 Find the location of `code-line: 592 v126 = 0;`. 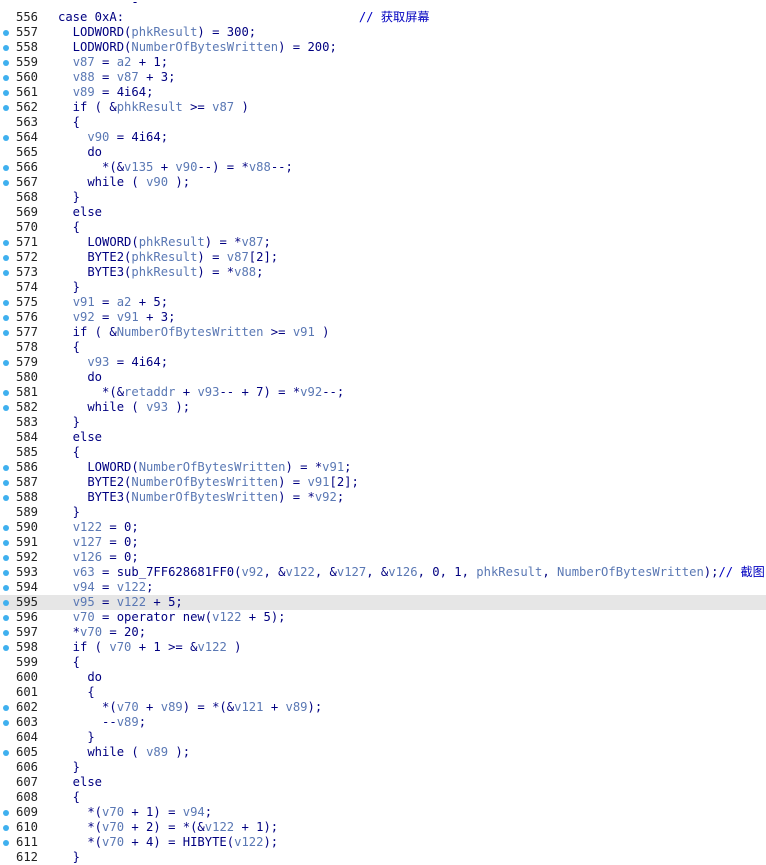

code-line: 592 v126 = 0; is located at coordinates (383, 557).